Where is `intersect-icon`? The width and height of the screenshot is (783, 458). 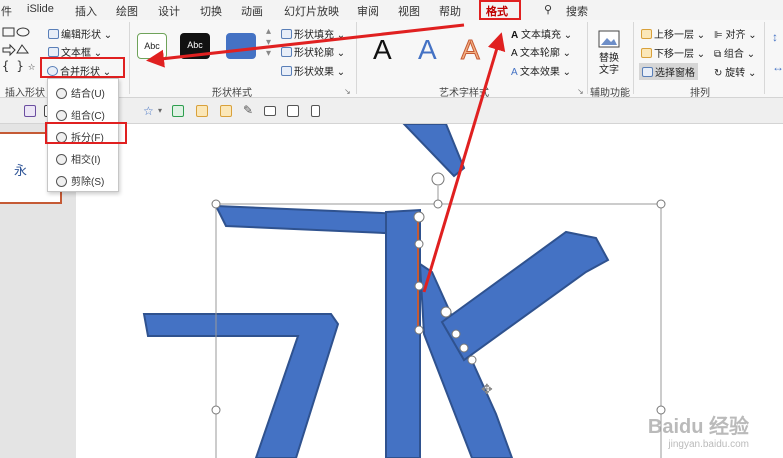 intersect-icon is located at coordinates (61, 159).